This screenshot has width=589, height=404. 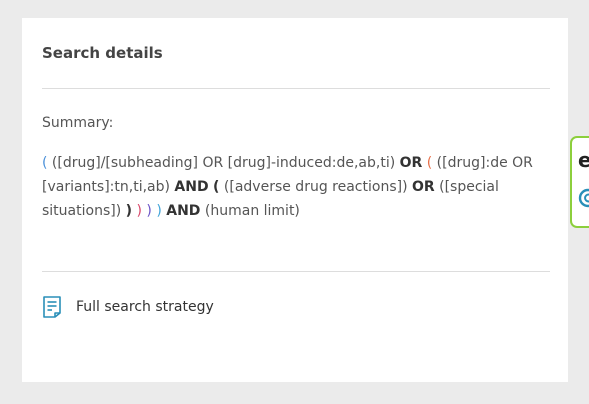 What do you see at coordinates (296, 88) in the screenshot?
I see `title-divider` at bounding box center [296, 88].